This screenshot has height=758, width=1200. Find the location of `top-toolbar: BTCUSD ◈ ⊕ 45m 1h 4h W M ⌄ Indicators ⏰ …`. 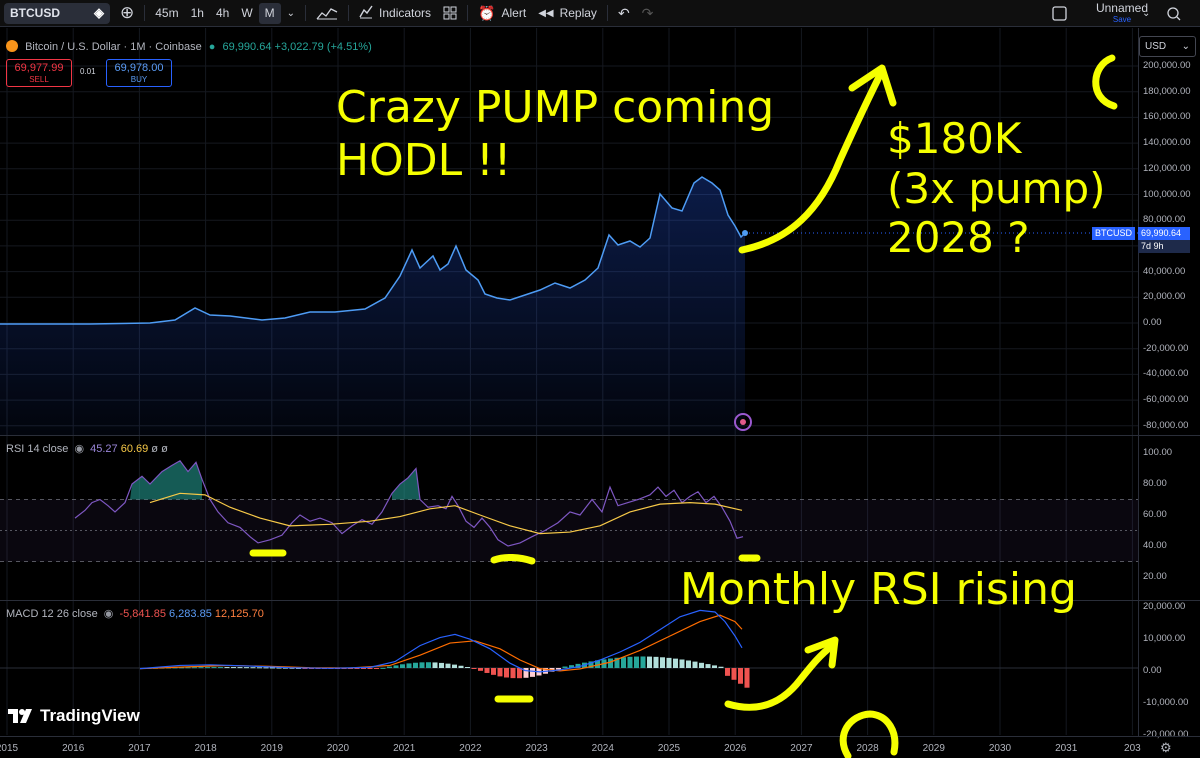

top-toolbar: BTCUSD ◈ ⊕ 45m 1h 4h W M ⌄ Indicators ⏰ … is located at coordinates (600, 13).